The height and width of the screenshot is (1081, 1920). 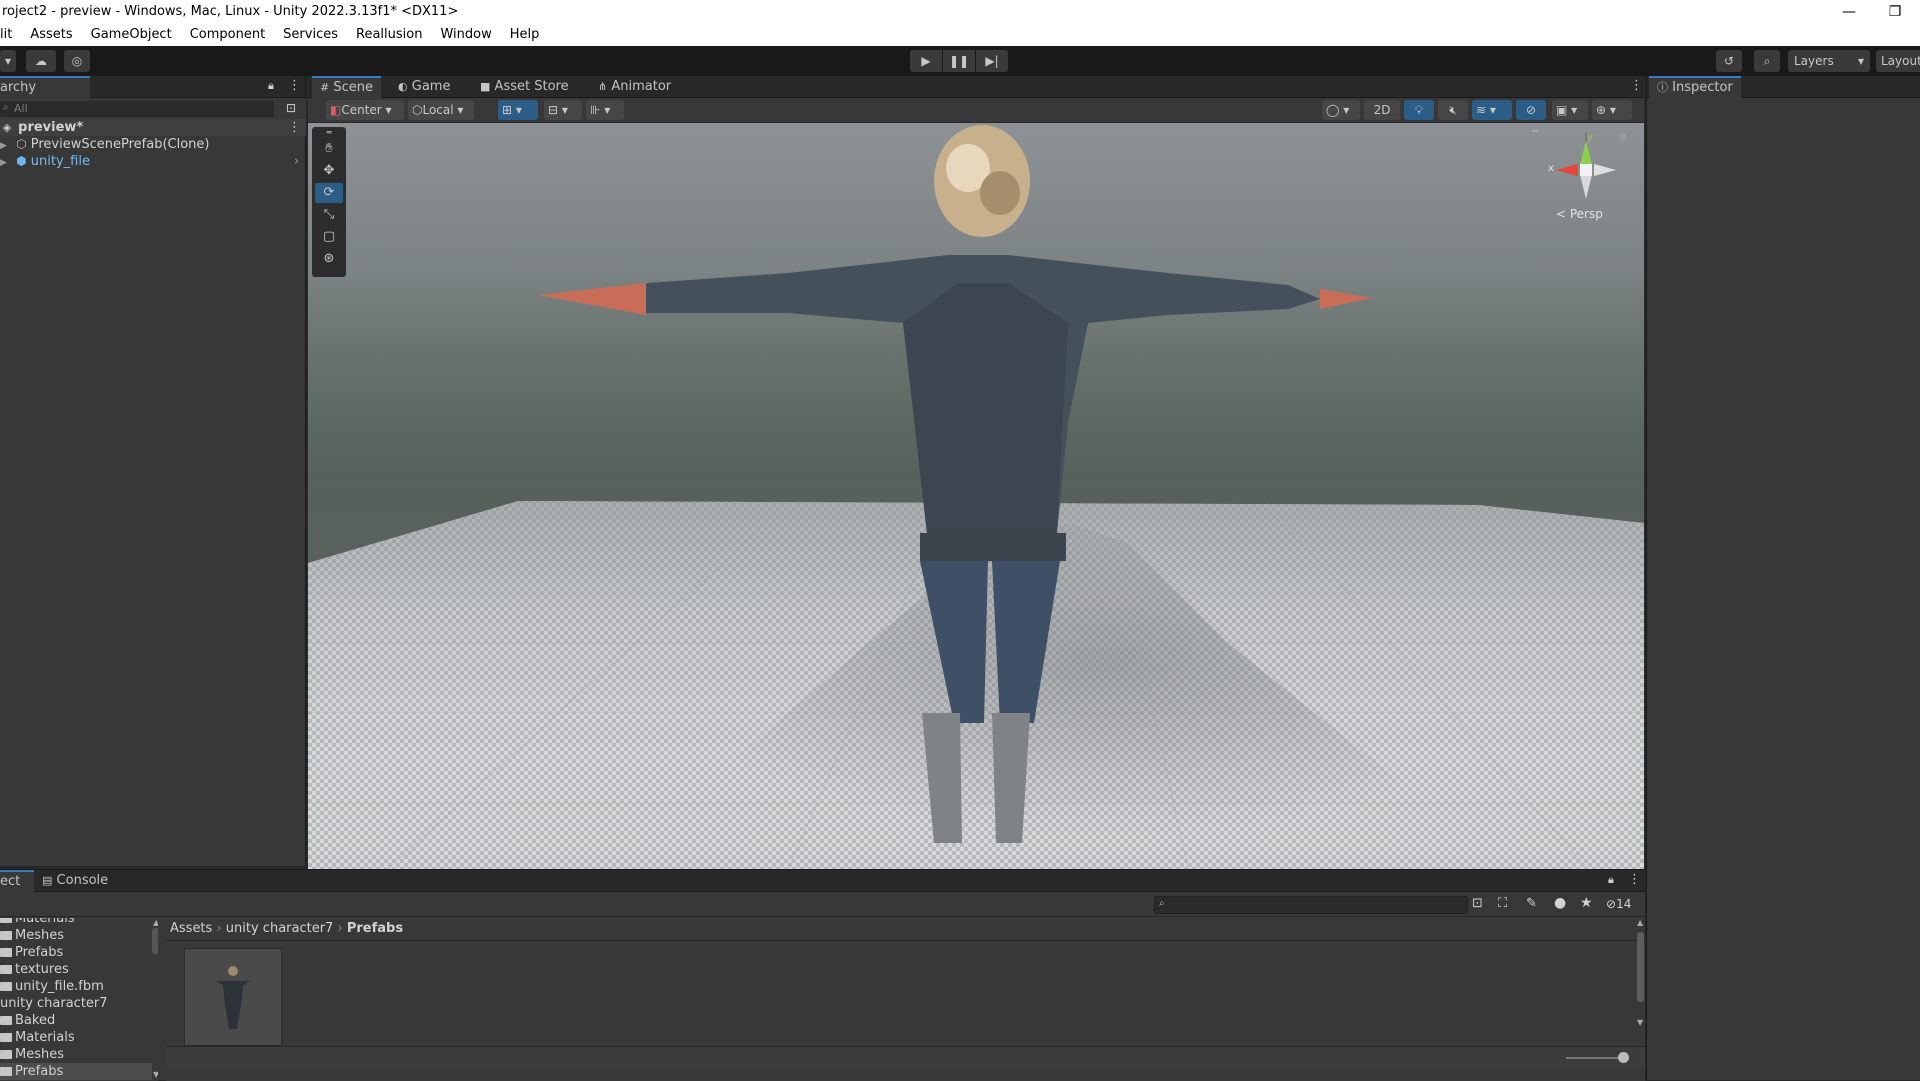 I want to click on scene-more-icon: ⋮, so click(x=294, y=127).